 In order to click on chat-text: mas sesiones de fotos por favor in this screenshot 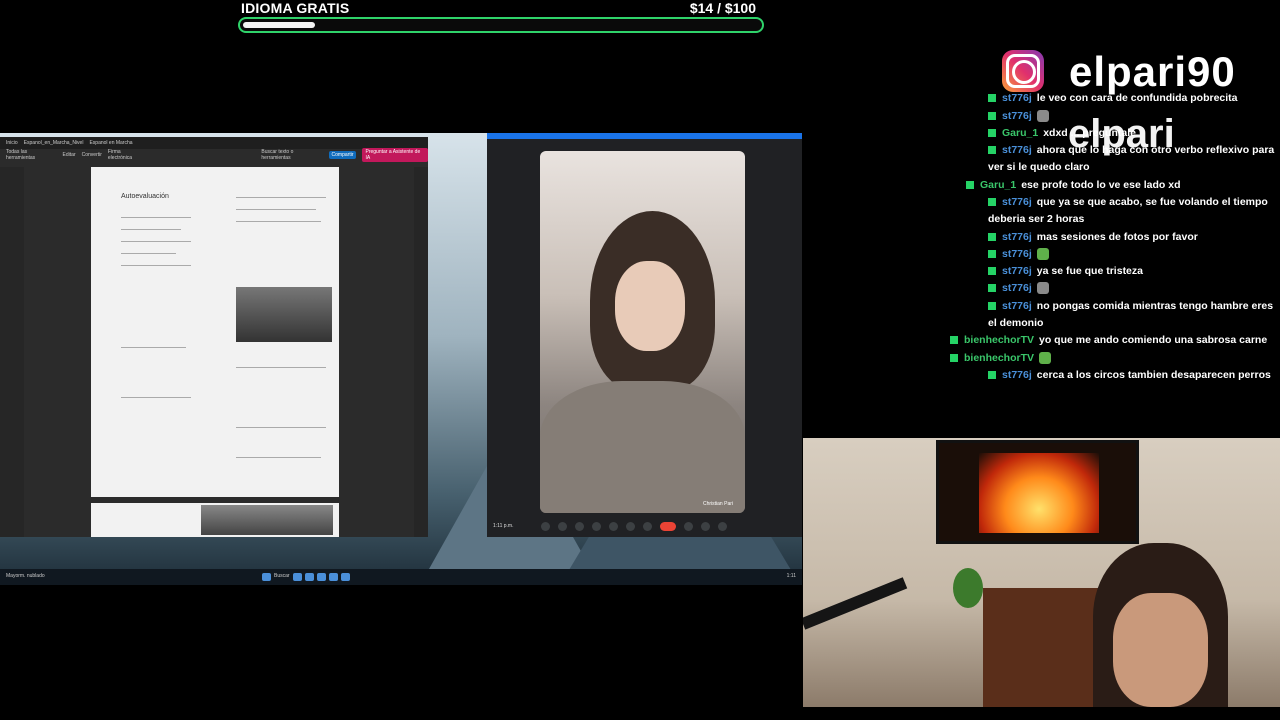, I will do `click(1117, 237)`.